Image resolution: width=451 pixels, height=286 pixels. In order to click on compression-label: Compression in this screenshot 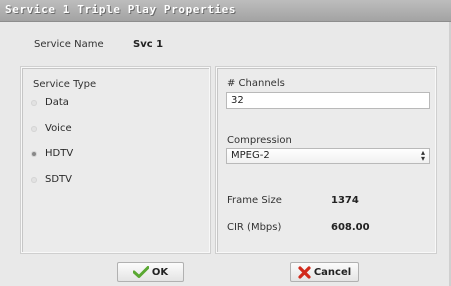, I will do `click(259, 140)`.